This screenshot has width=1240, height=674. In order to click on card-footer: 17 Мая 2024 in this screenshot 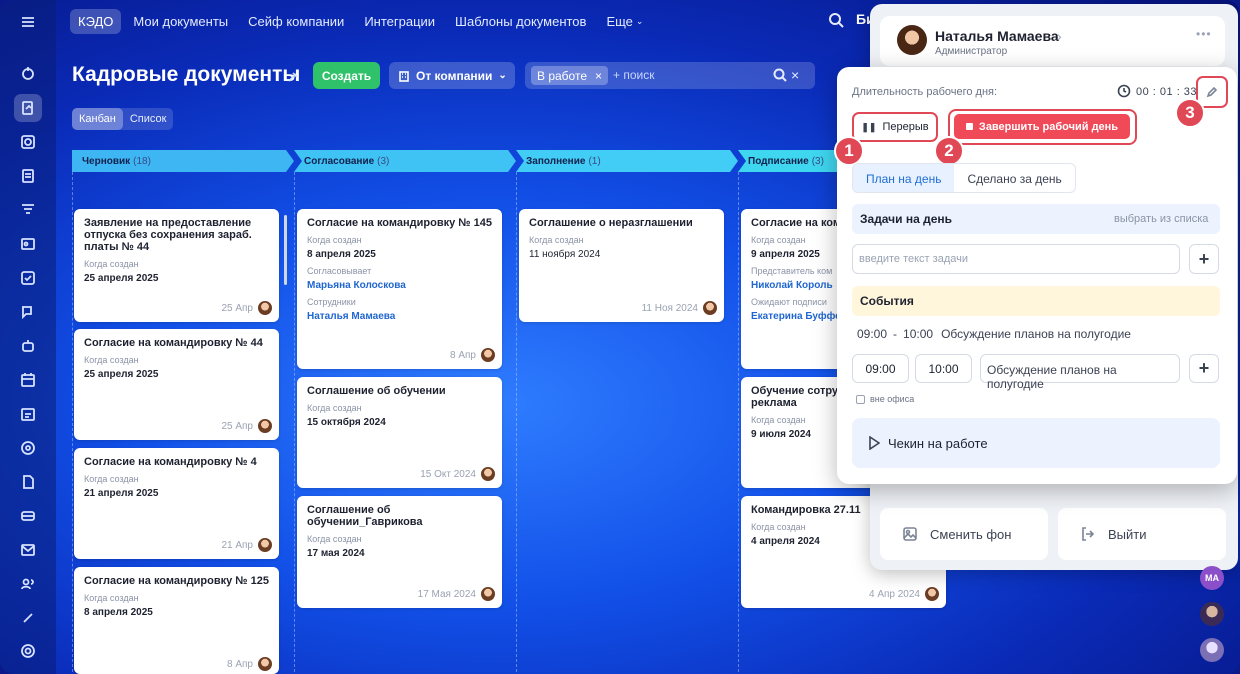, I will do `click(457, 594)`.